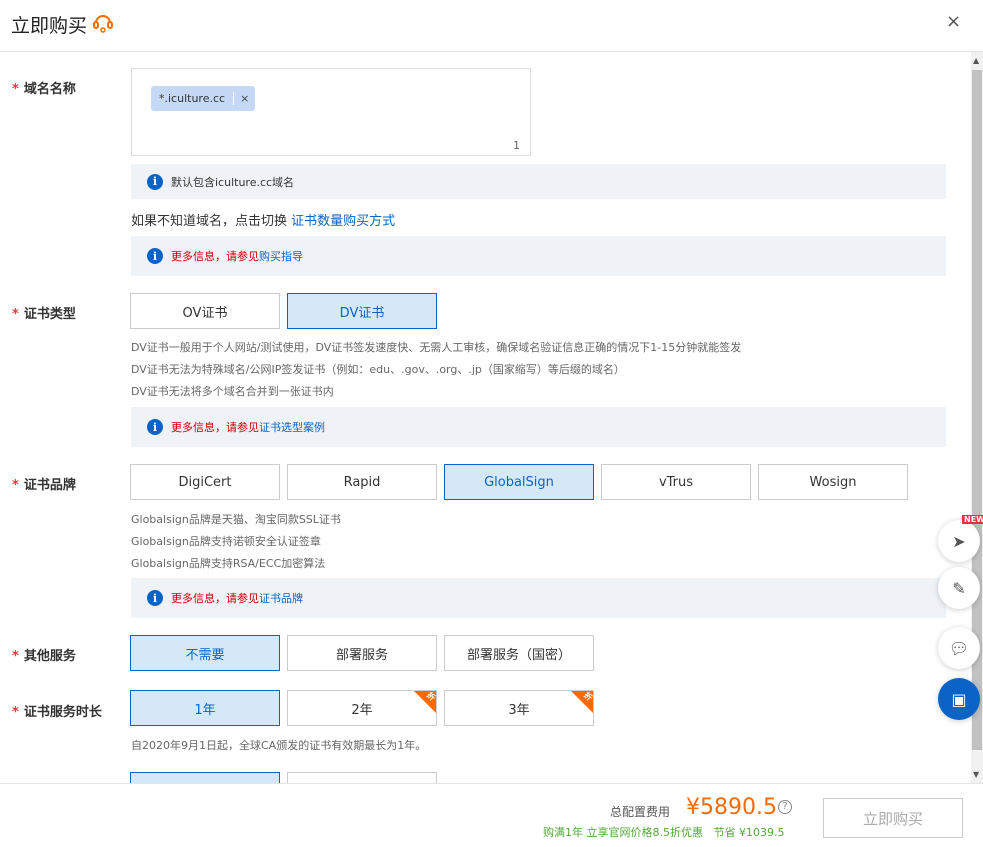 This screenshot has height=847, width=983. Describe the element at coordinates (44, 656) in the screenshot. I see `services-label: * 其他服务` at that location.